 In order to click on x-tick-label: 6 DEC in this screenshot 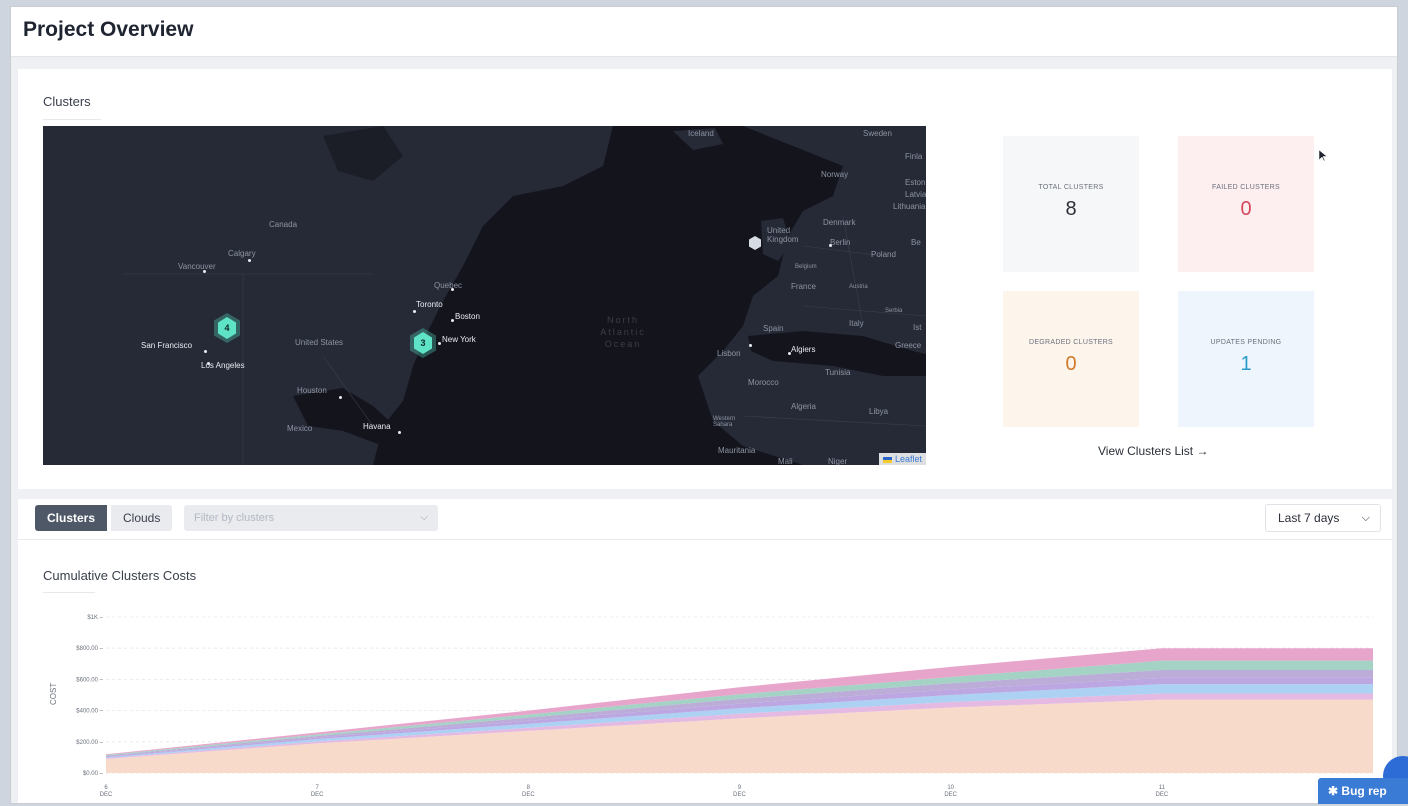, I will do `click(106, 791)`.